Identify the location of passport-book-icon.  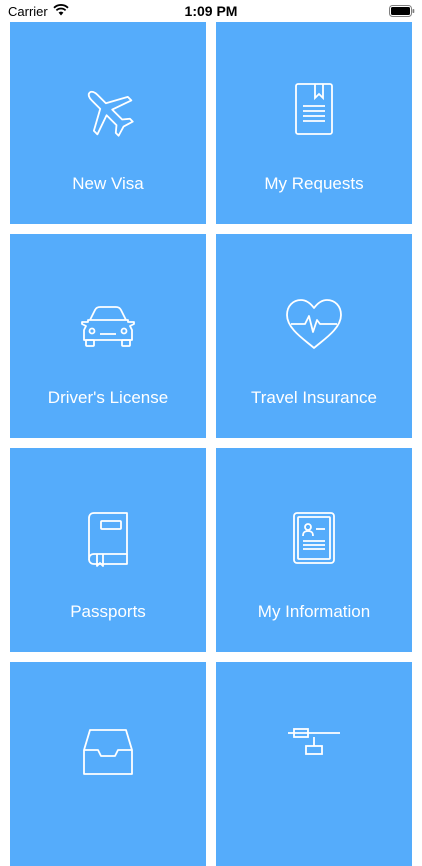
(108, 539).